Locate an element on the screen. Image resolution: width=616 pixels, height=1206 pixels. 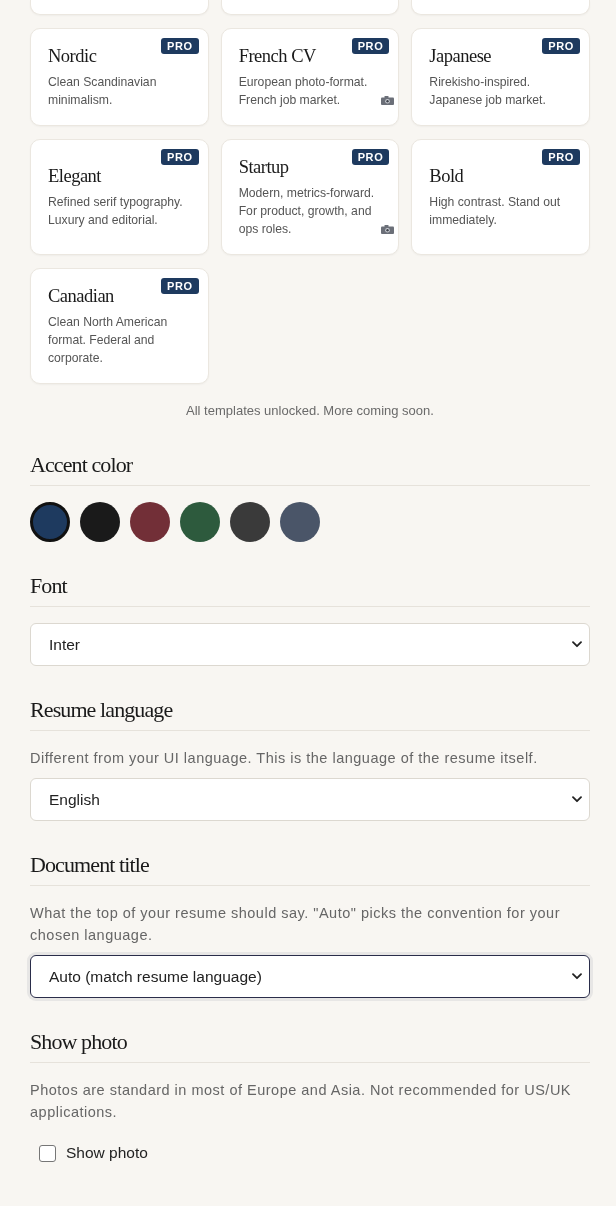
template-description: Clean Scandinavian minimalism. is located at coordinates (103, 91).